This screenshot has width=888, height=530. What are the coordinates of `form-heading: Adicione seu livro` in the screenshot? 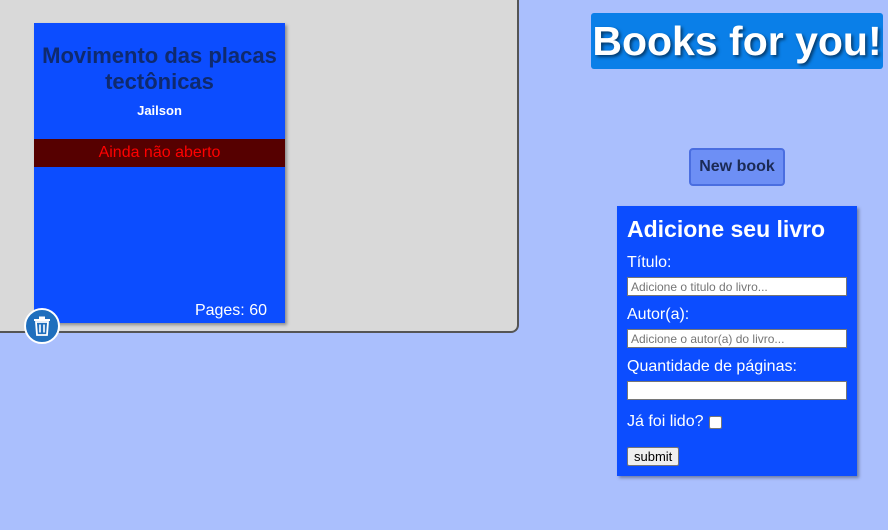 It's located at (726, 229).